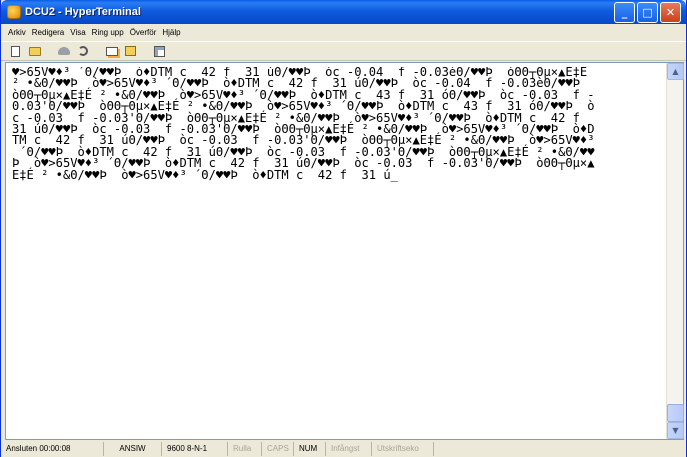 This screenshot has width=687, height=457. Describe the element at coordinates (349, 449) in the screenshot. I see `status-capture: Infångst` at that location.